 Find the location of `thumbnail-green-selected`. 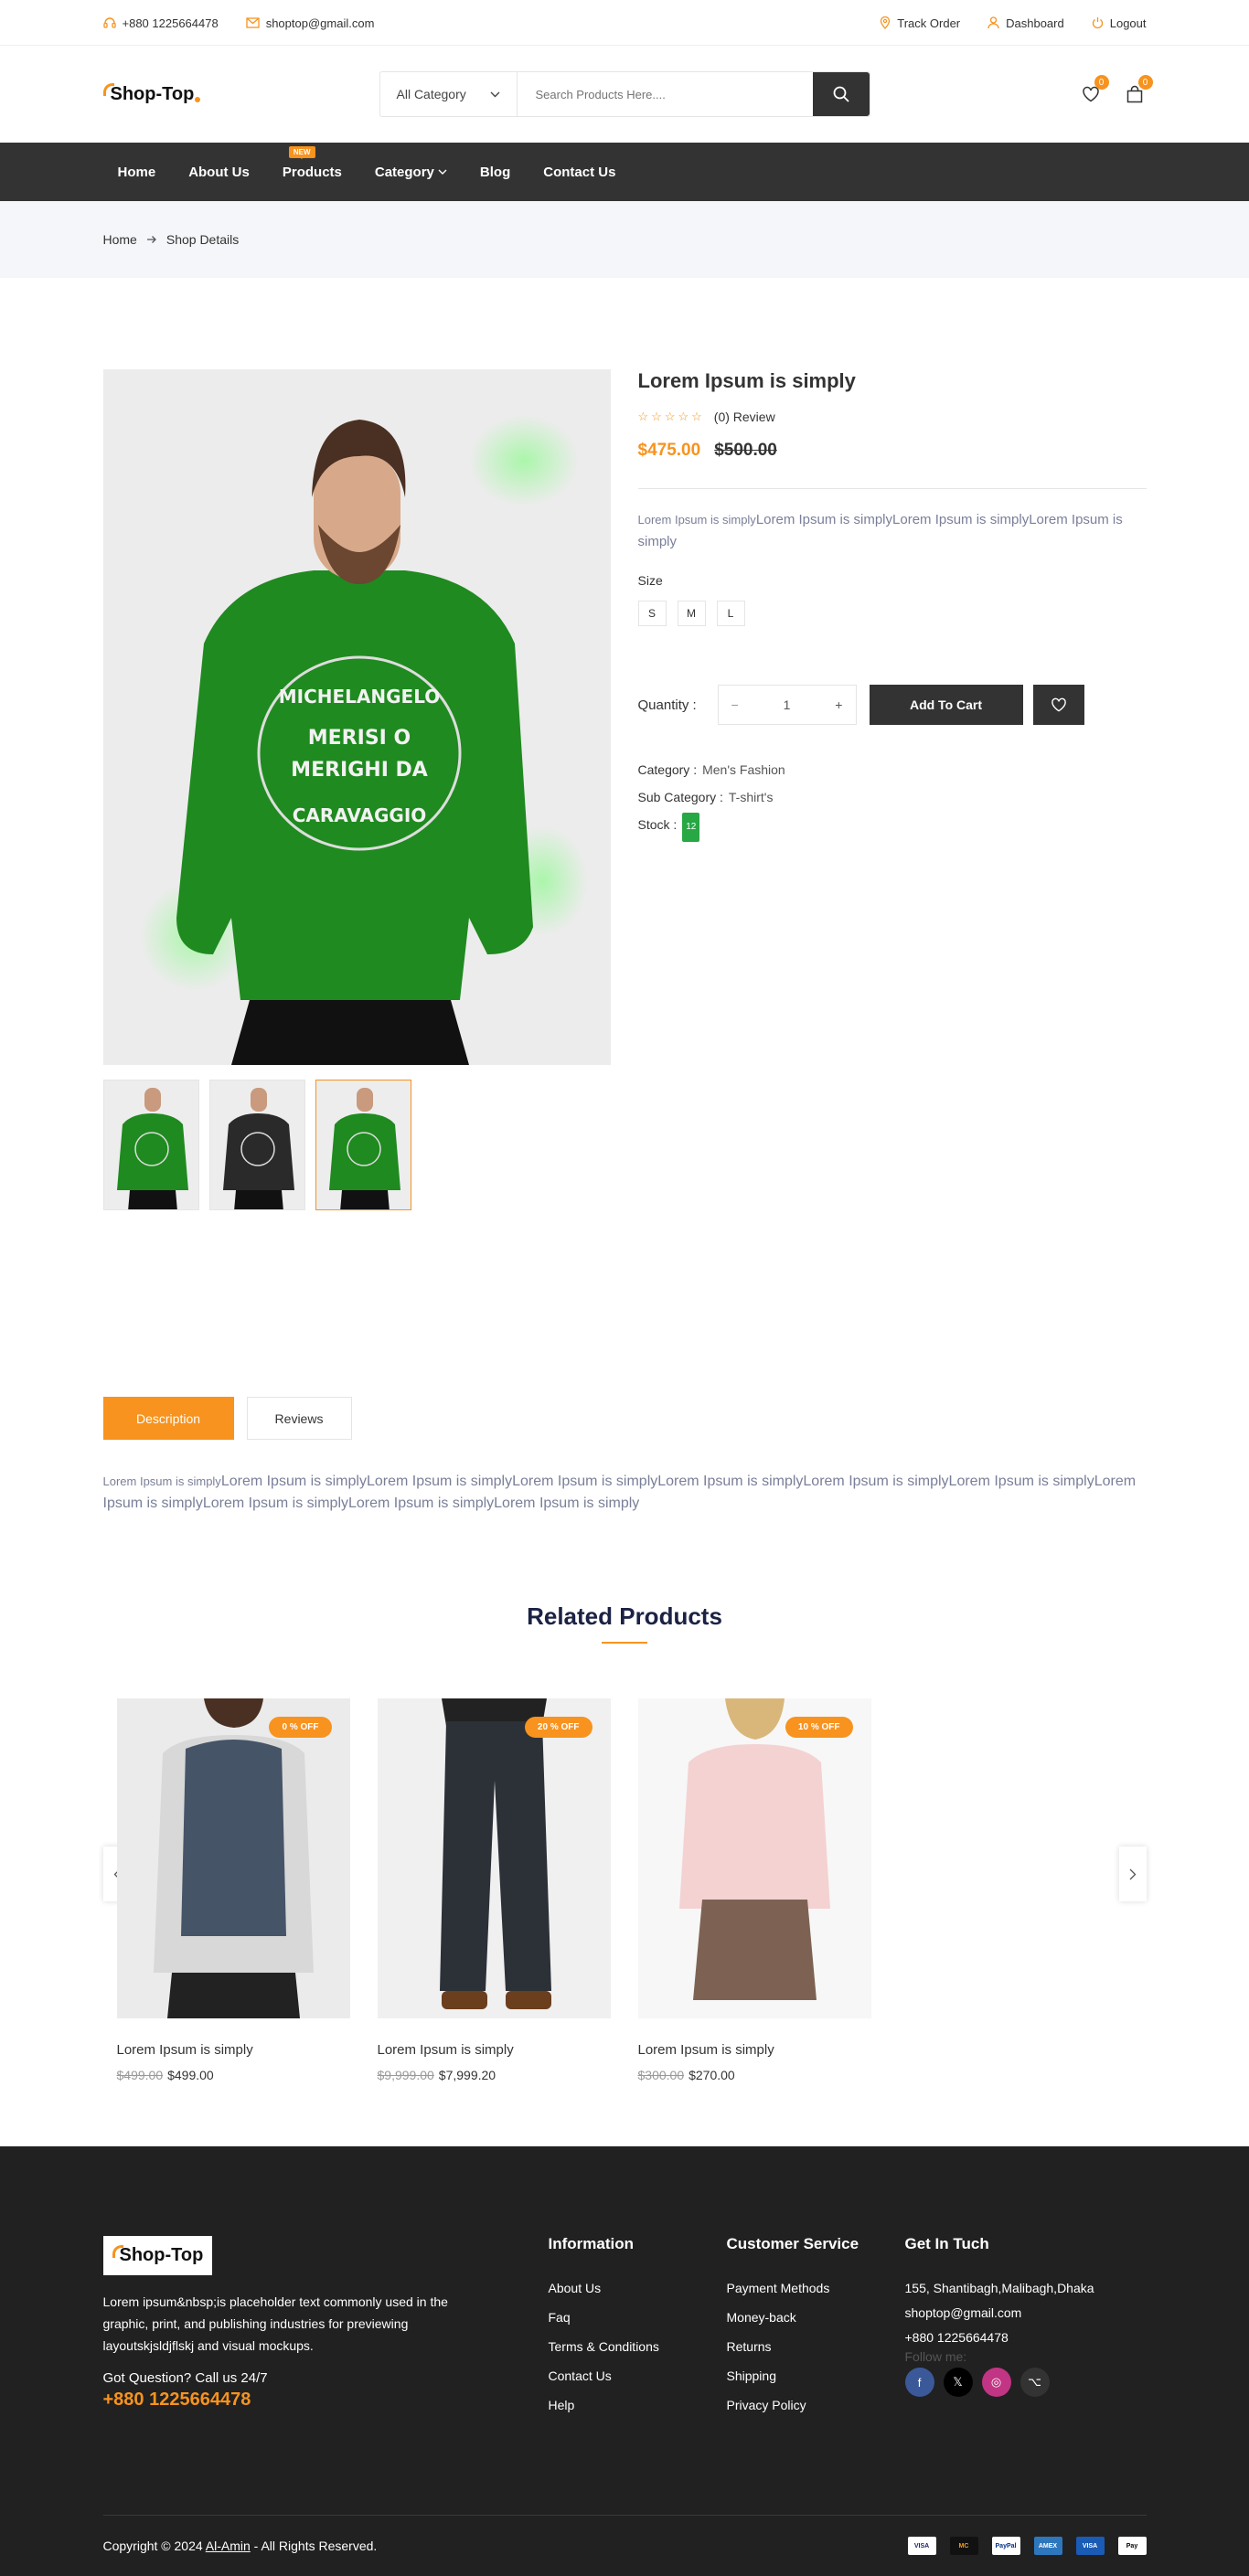

thumbnail-green-selected is located at coordinates (363, 1145).